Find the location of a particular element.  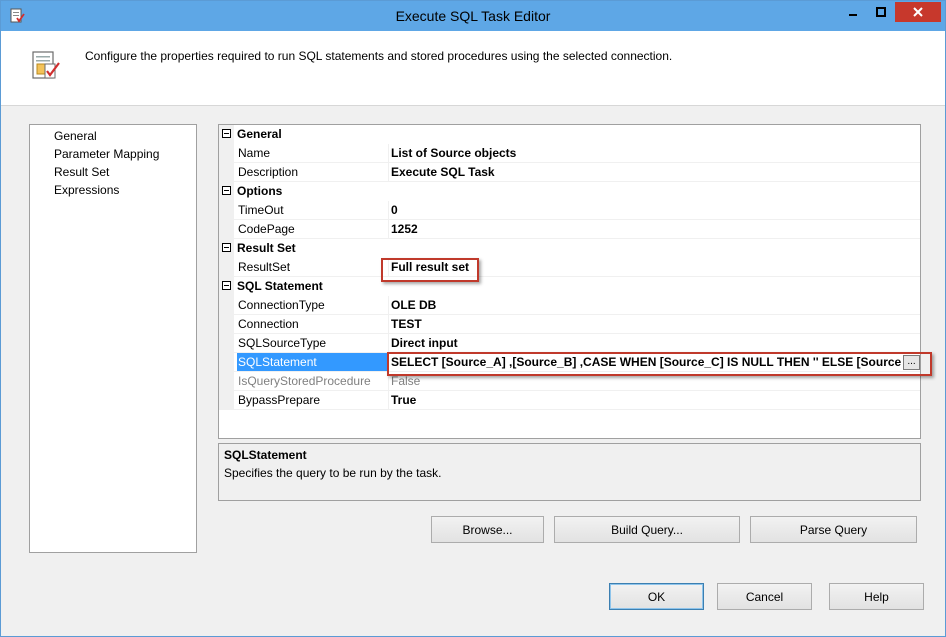

title-bar: Execute SQL Task Editor is located at coordinates (473, 16).